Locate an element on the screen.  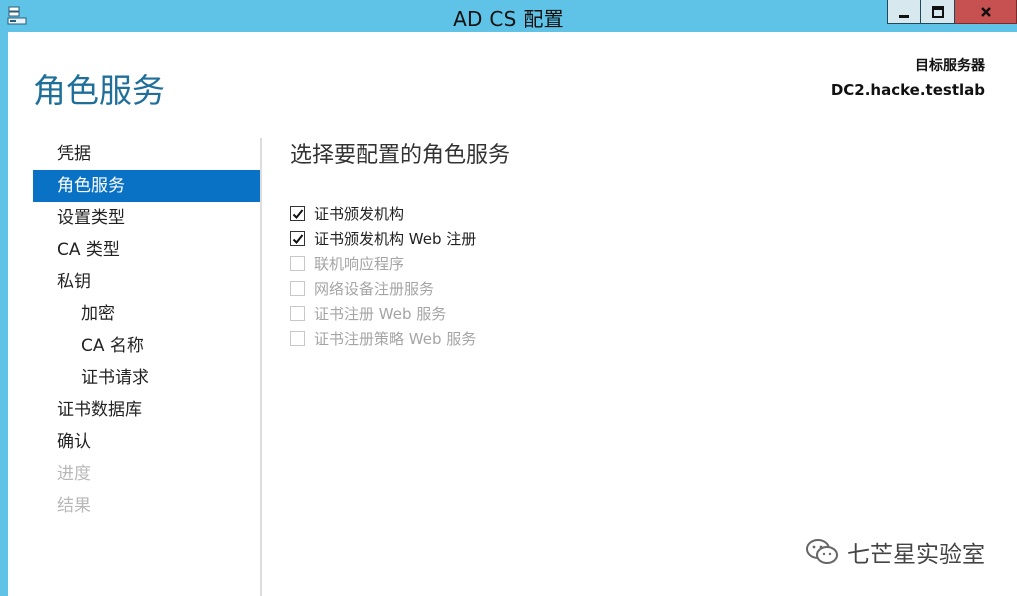
minimize-button is located at coordinates (904, 12).